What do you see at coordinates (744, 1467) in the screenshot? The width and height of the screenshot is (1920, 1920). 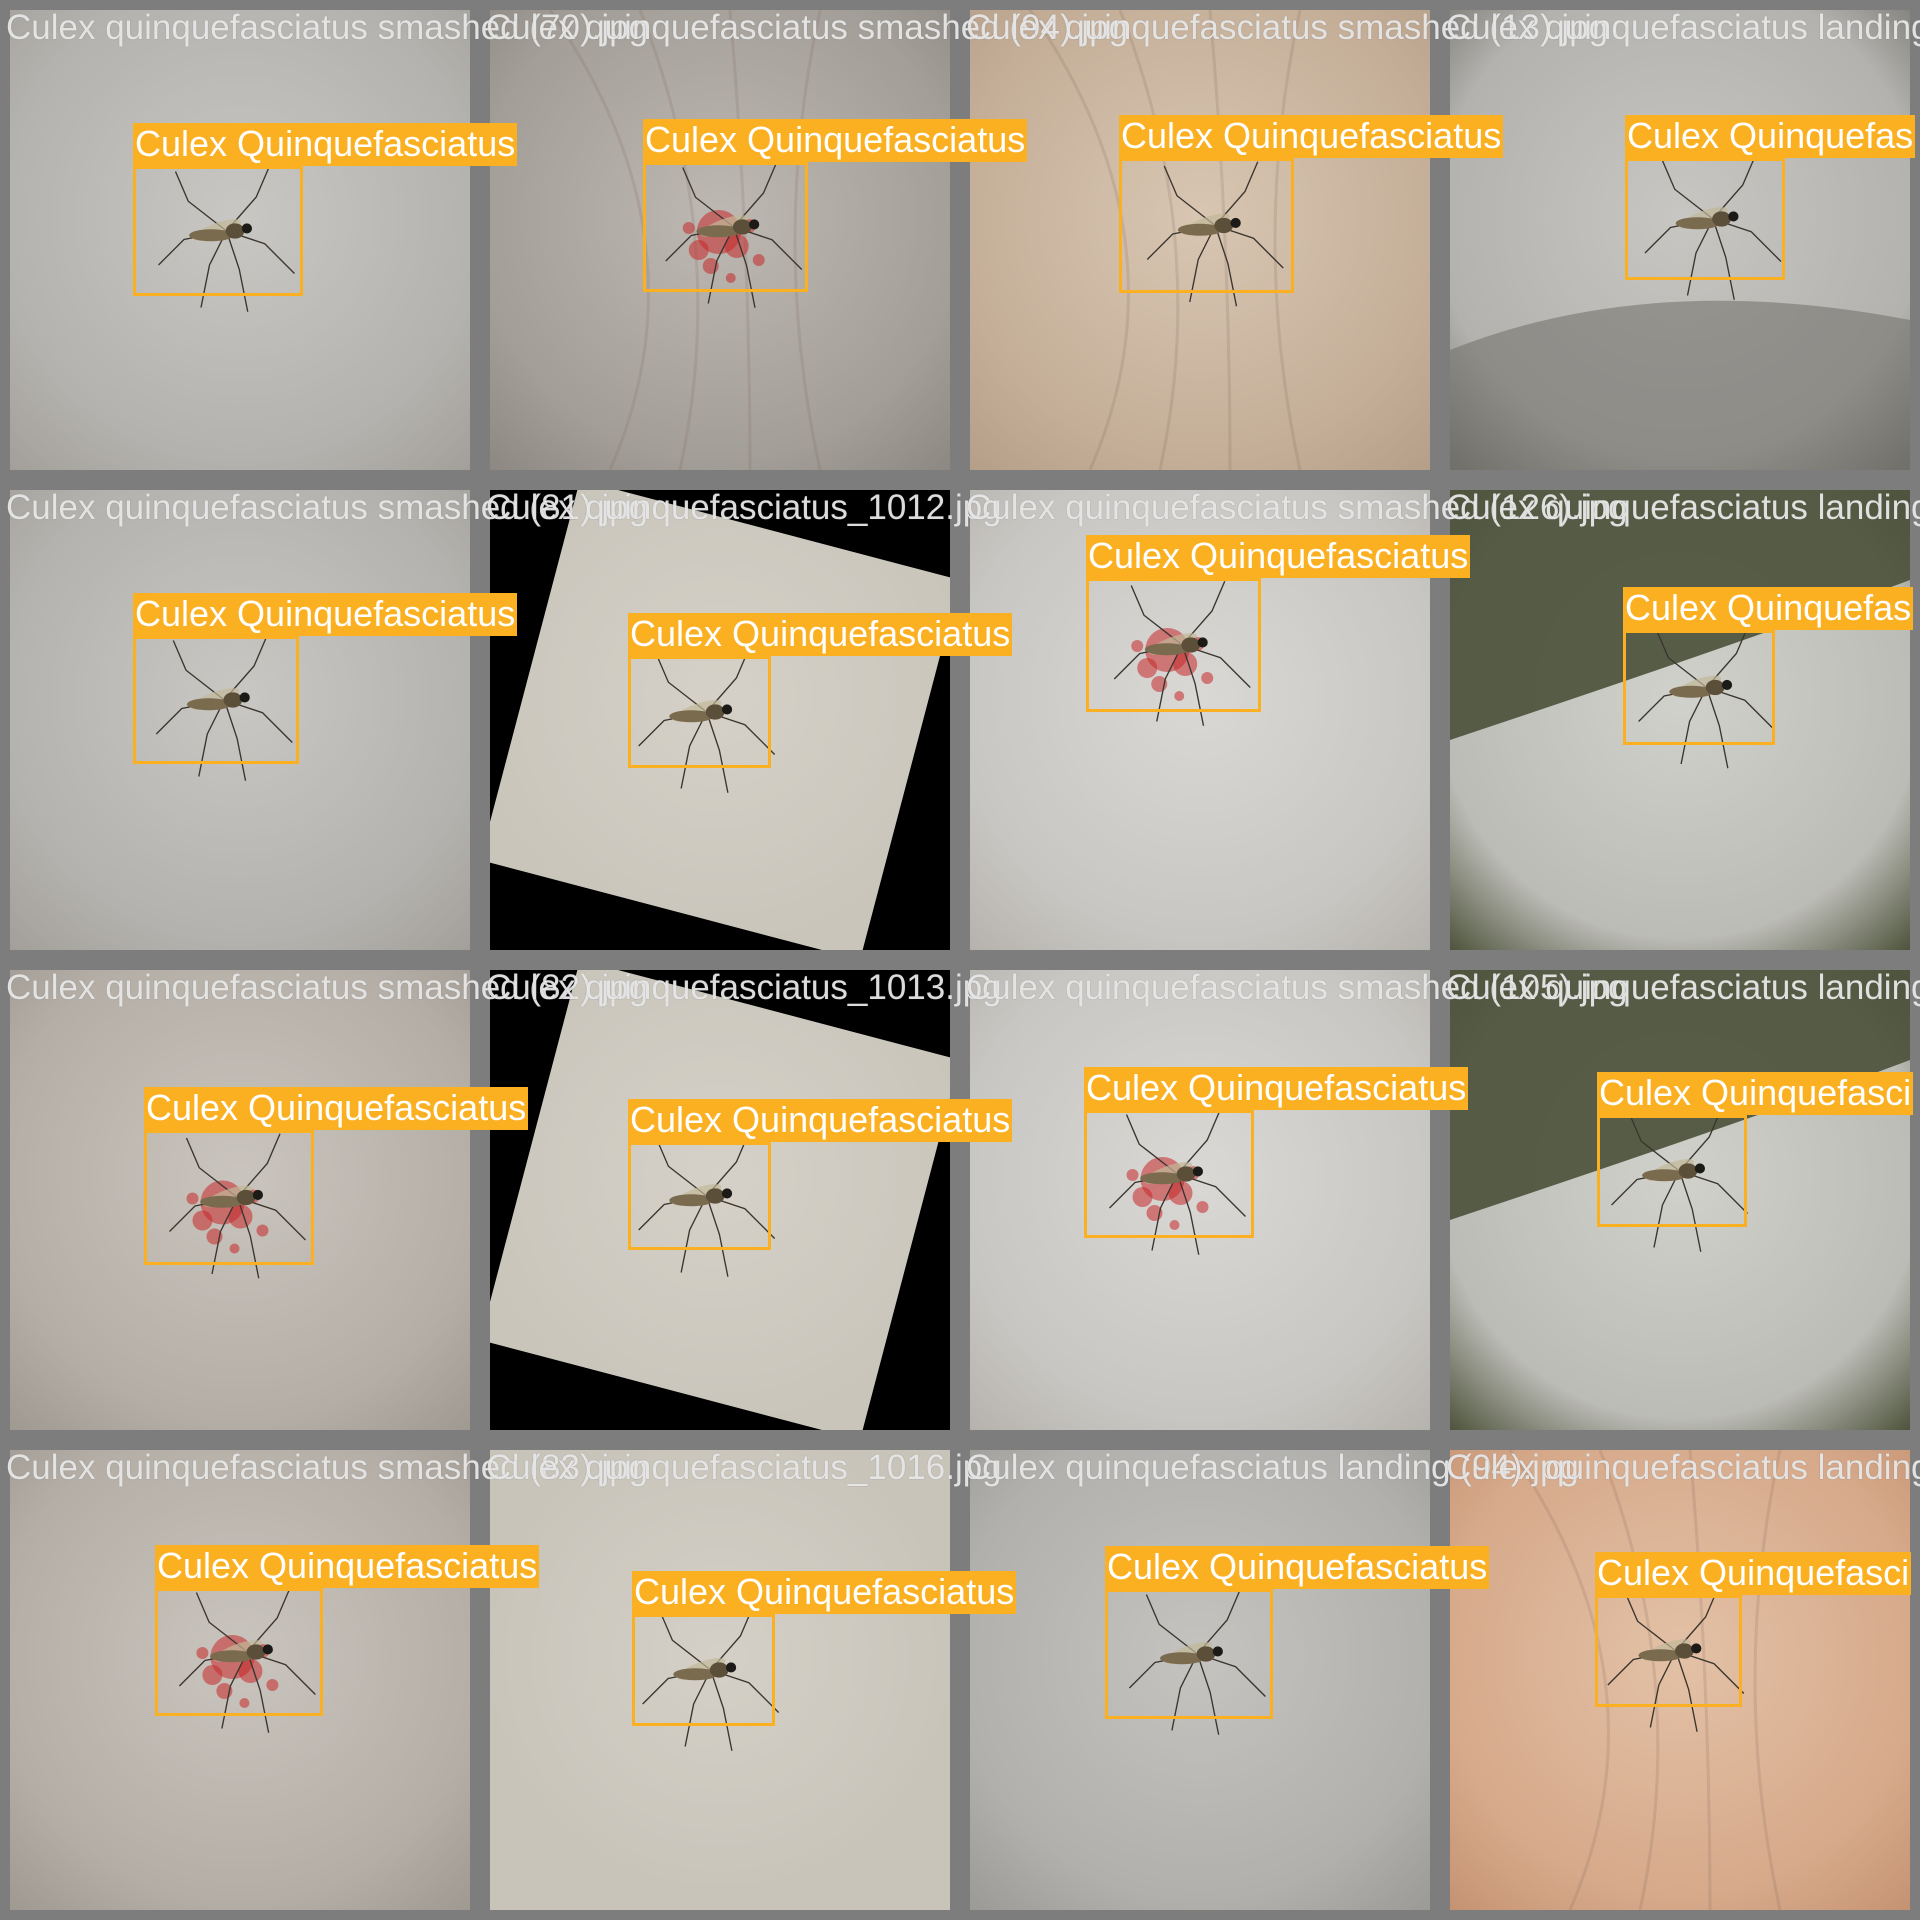 I see `image-filename: Culex quinquefasciatus_1016.jpg` at bounding box center [744, 1467].